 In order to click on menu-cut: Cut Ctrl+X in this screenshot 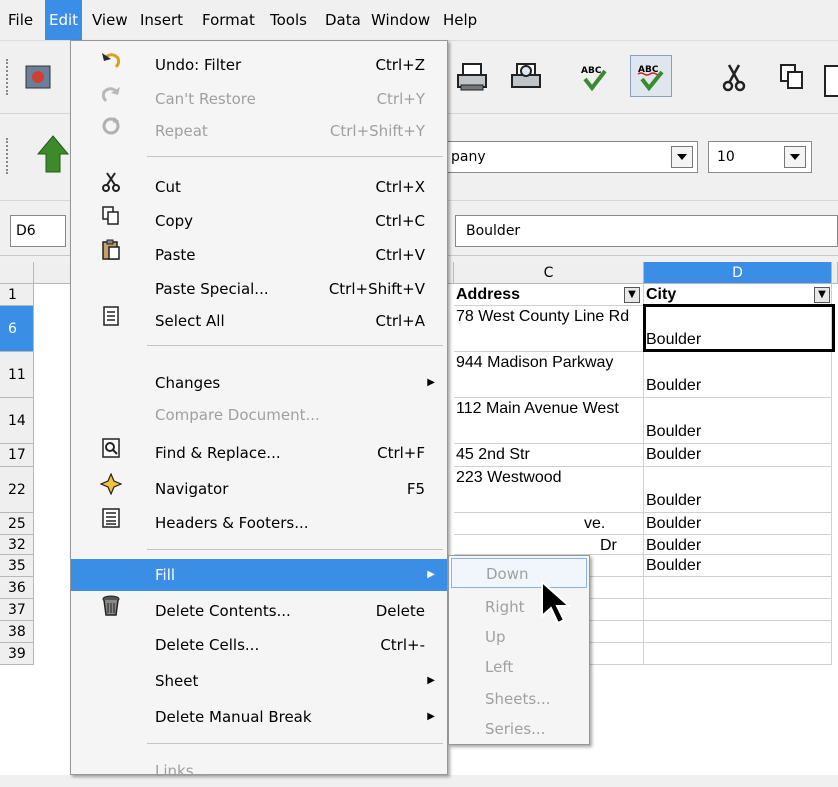, I will do `click(259, 187)`.